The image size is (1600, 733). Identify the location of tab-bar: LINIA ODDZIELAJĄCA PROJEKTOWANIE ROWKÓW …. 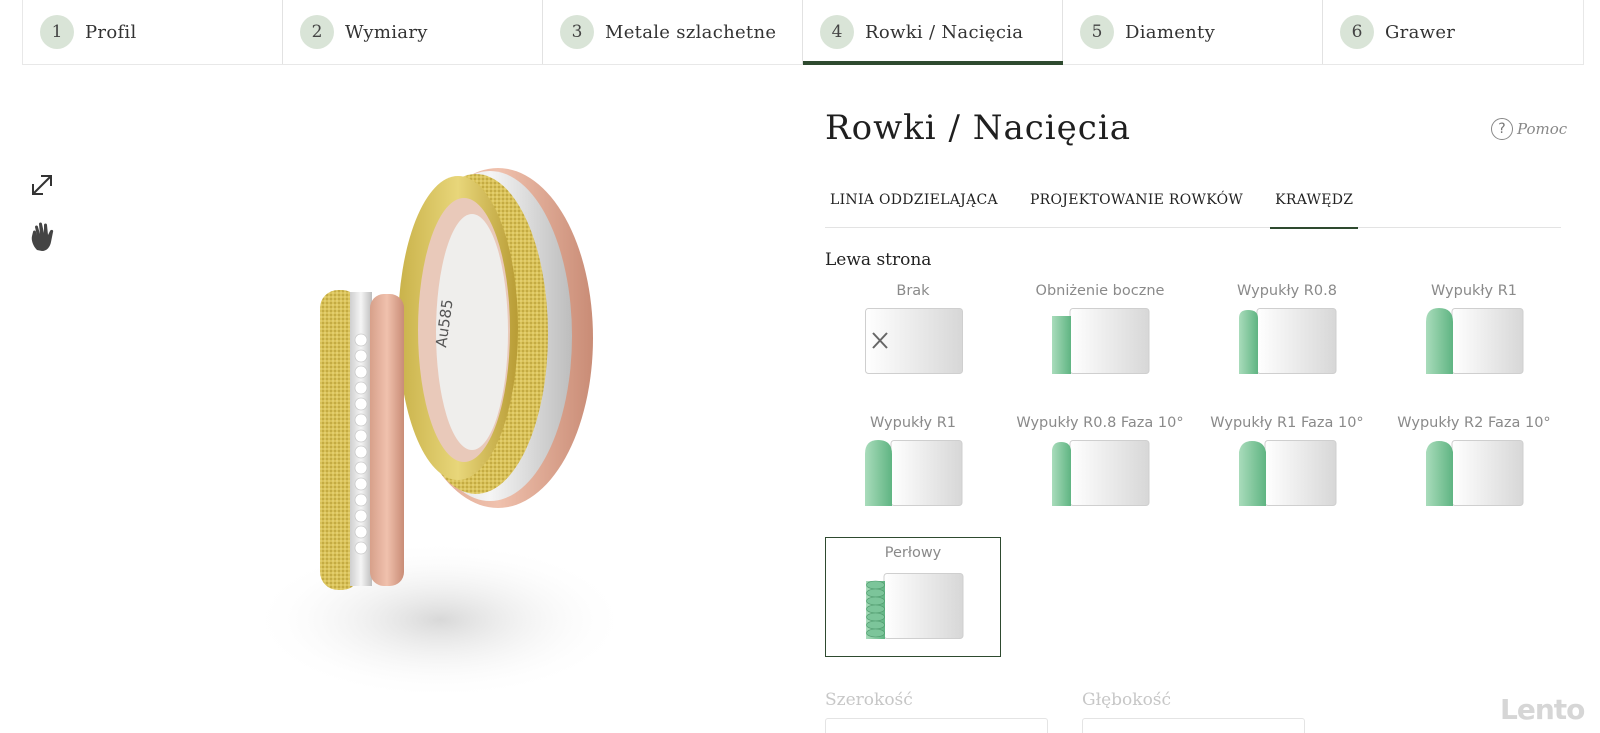
(1193, 204).